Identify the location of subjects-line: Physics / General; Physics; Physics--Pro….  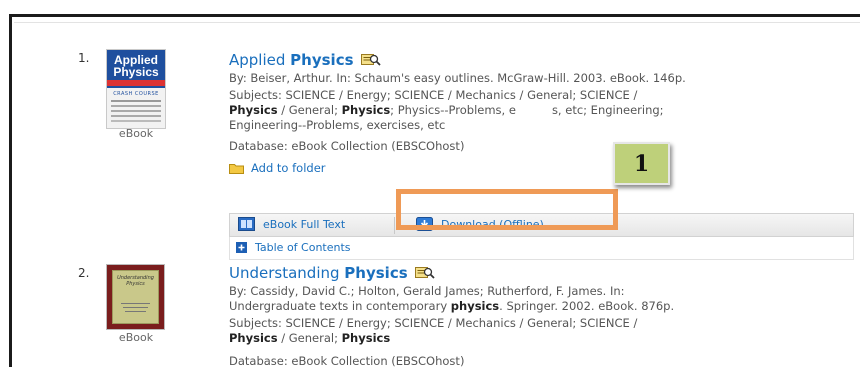
(446, 110).